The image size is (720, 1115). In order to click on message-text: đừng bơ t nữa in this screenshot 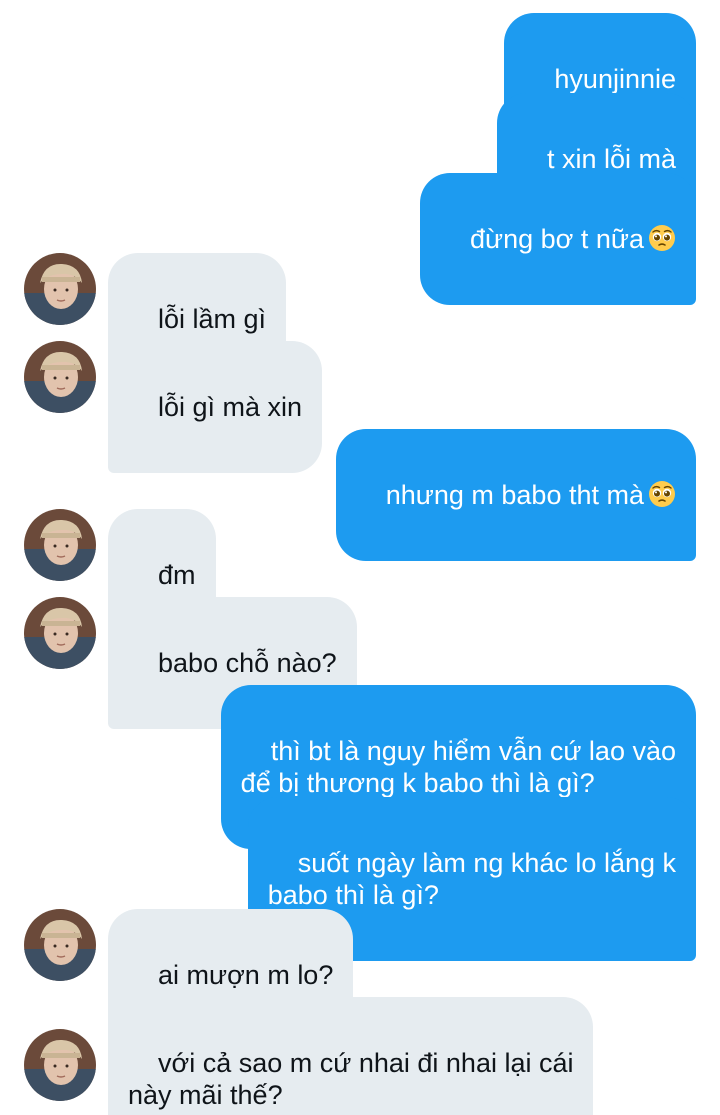, I will do `click(557, 239)`.